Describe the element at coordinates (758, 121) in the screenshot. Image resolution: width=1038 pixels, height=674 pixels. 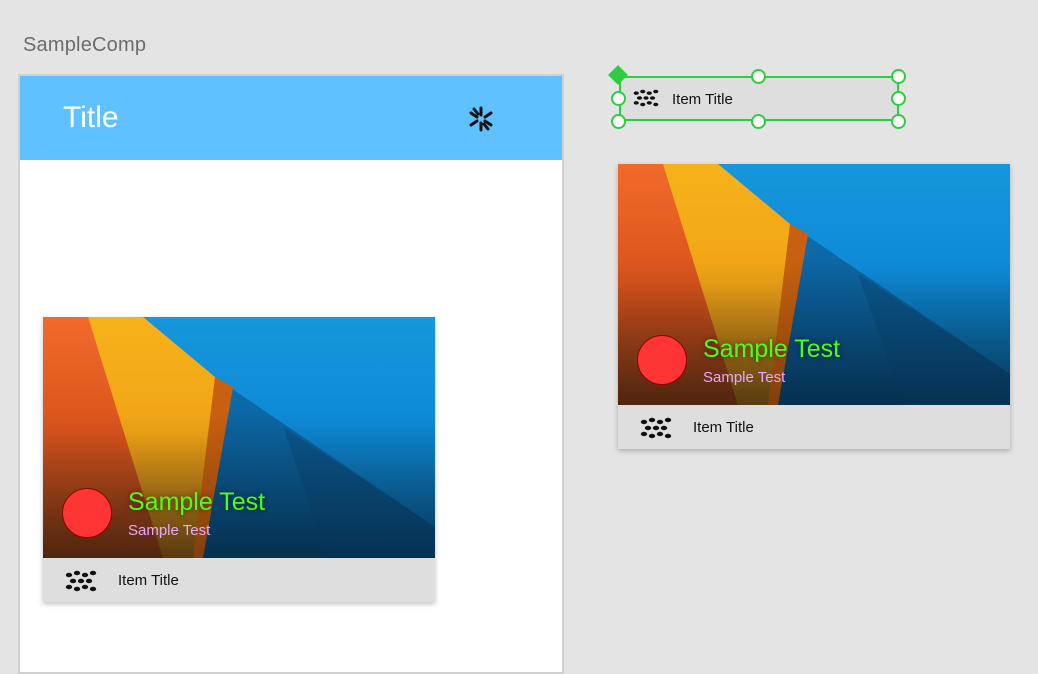
I see `resize-handle-bottom` at that location.